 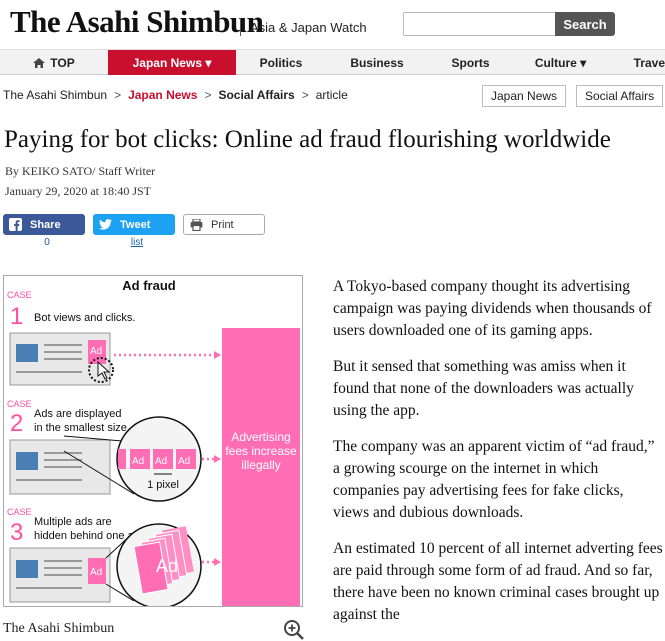 I want to click on site-tagline: Asia & Japan Watch, so click(x=308, y=27).